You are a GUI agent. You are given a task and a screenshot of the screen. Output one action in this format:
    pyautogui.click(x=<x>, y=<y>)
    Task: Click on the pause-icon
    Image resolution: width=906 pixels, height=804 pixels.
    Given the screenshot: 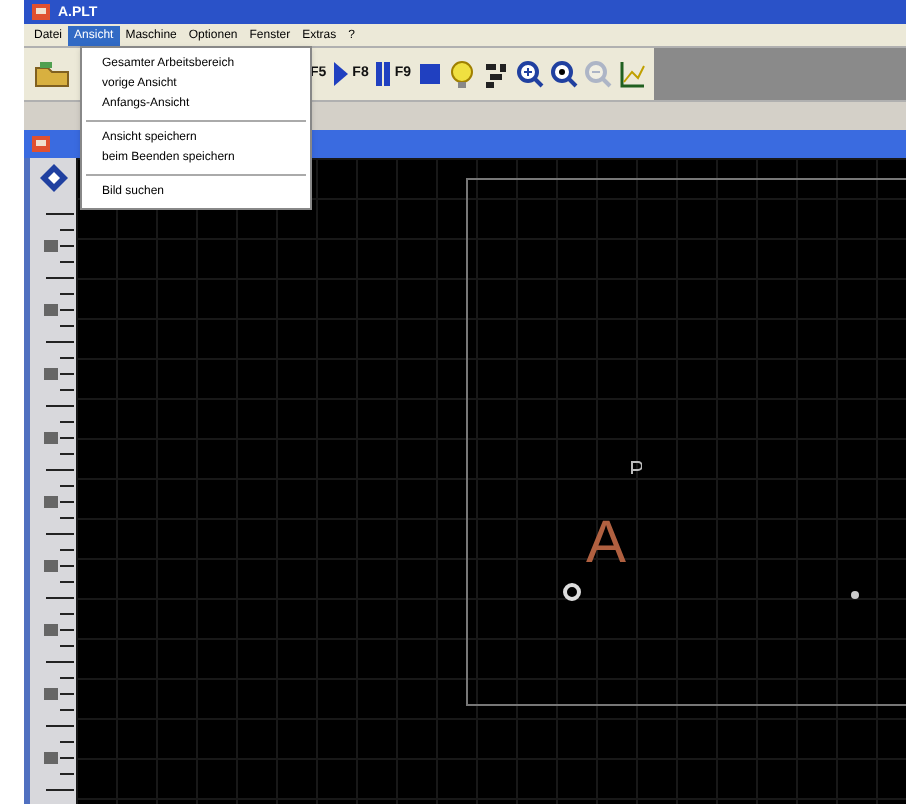 What is the action you would take?
    pyautogui.click(x=383, y=74)
    